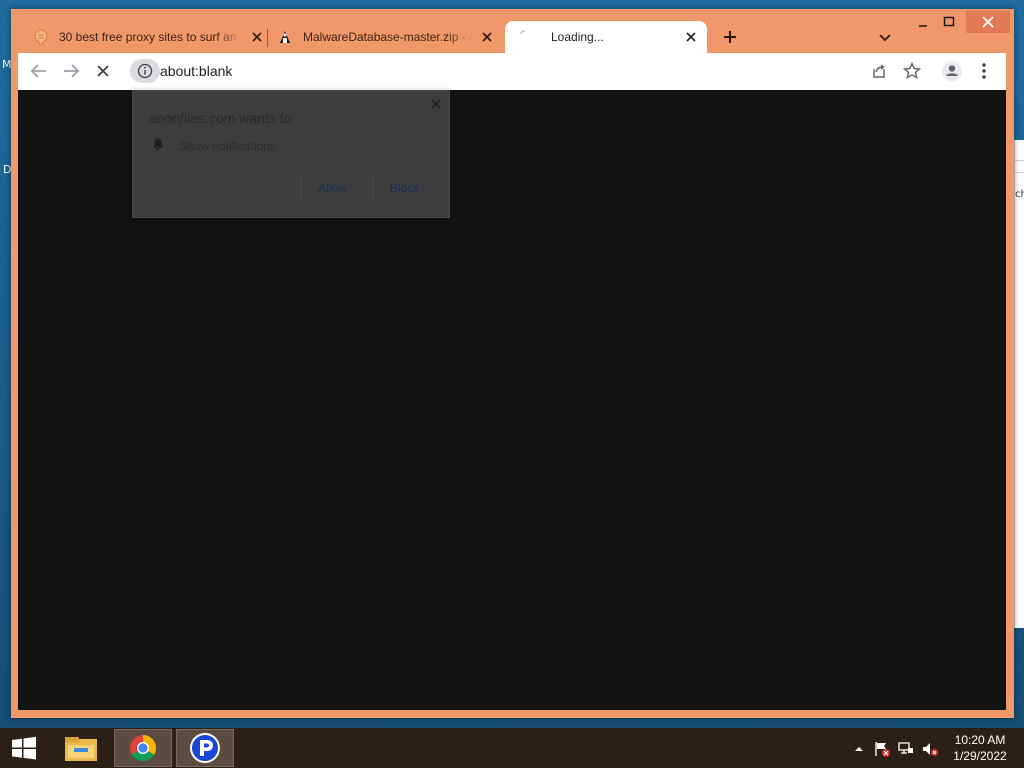 This screenshot has height=768, width=1024. I want to click on proxy-site-favicon, so click(41, 37).